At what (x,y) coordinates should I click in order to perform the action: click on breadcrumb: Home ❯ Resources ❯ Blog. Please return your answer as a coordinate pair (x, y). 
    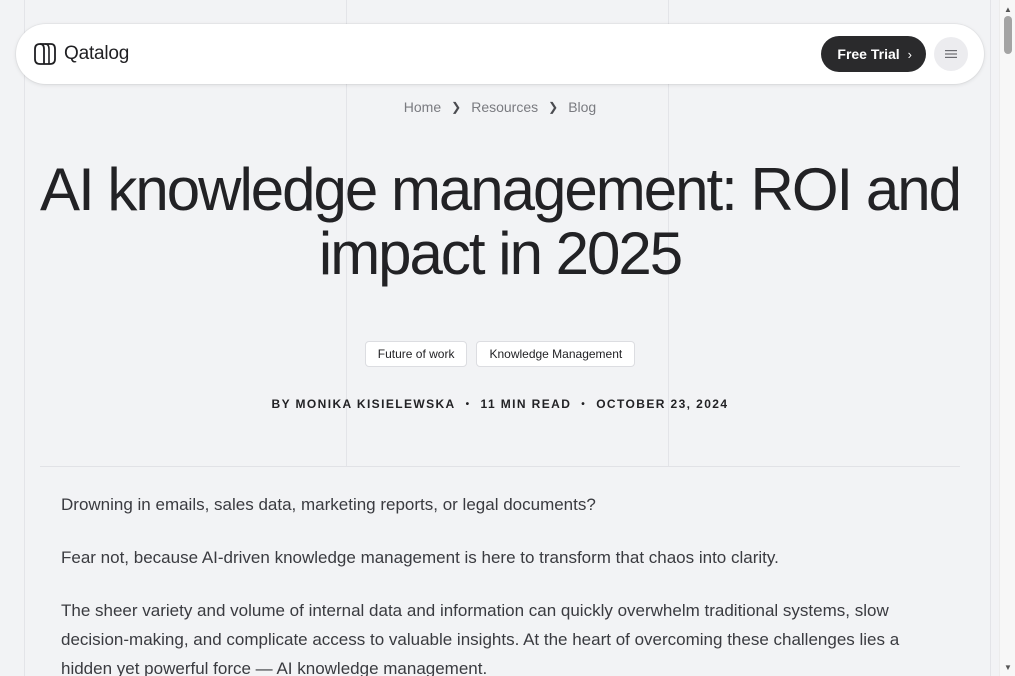
    Looking at the image, I should click on (500, 107).